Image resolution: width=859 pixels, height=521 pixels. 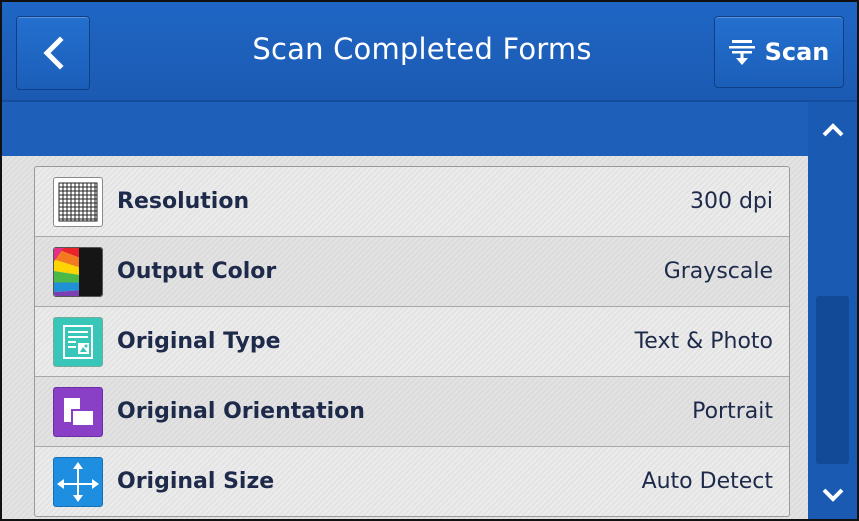 I want to click on chevron-up-icon, so click(x=832, y=130).